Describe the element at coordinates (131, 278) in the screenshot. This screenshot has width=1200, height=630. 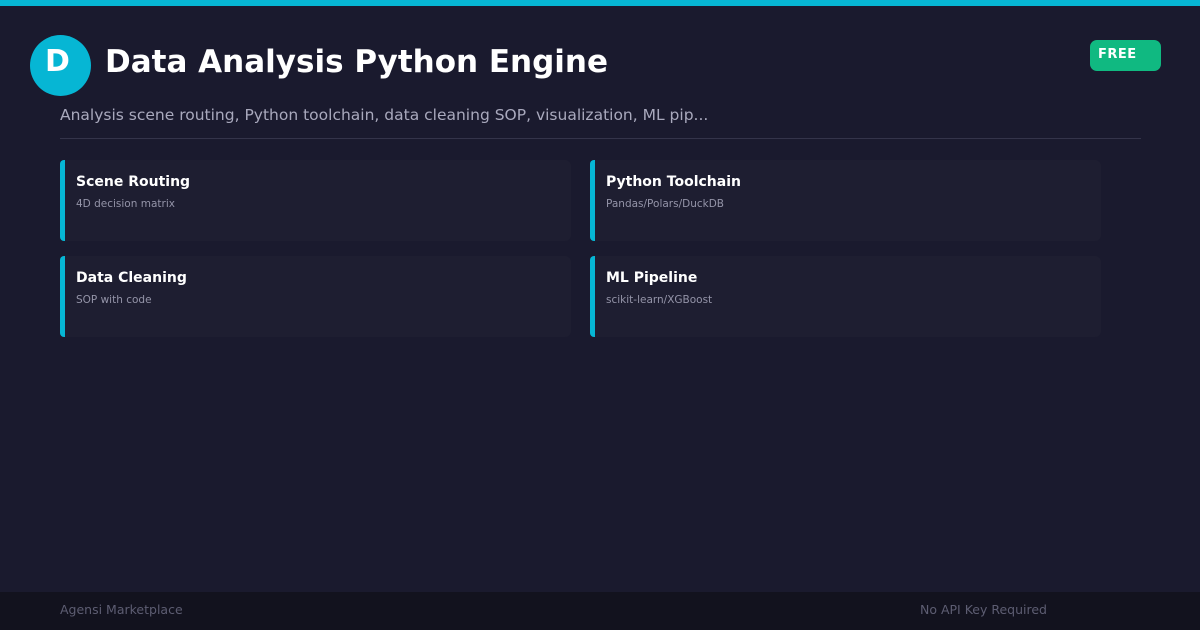
I see `feature-card-title: Data Cleaning` at that location.